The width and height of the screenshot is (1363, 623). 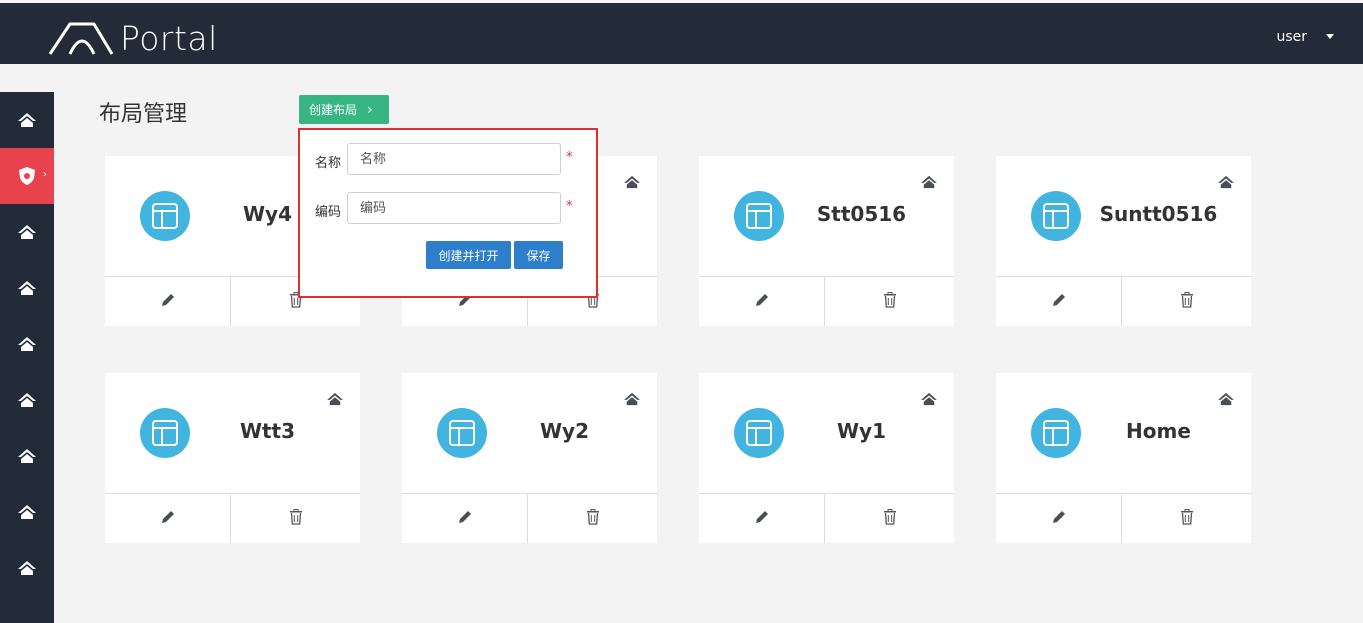 I want to click on chevron-down-icon, so click(x=1330, y=36).